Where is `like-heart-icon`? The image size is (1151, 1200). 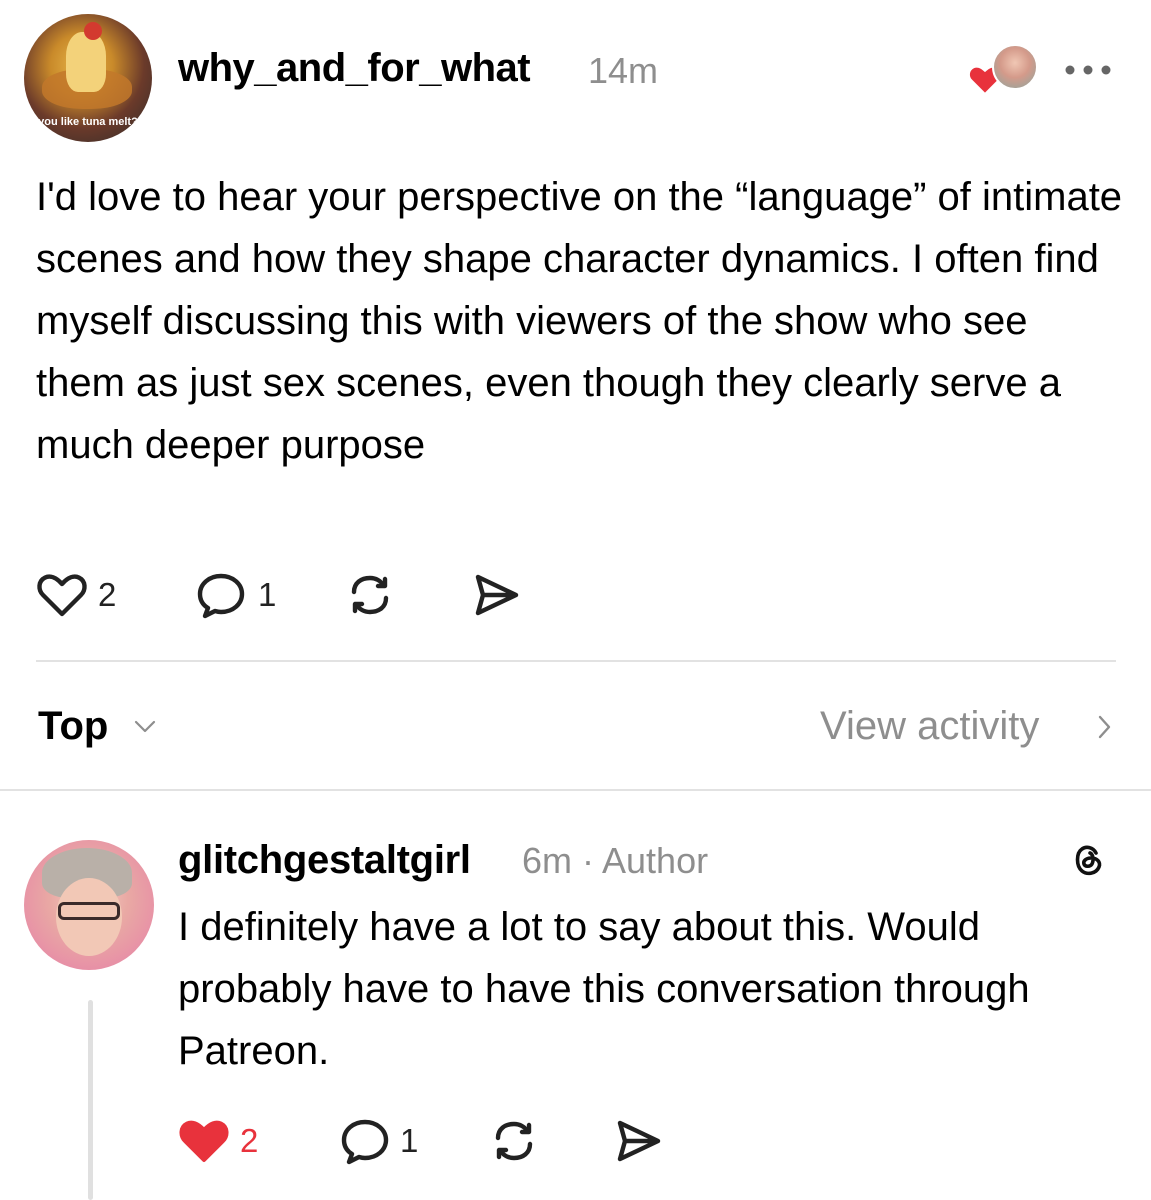 like-heart-icon is located at coordinates (62, 594).